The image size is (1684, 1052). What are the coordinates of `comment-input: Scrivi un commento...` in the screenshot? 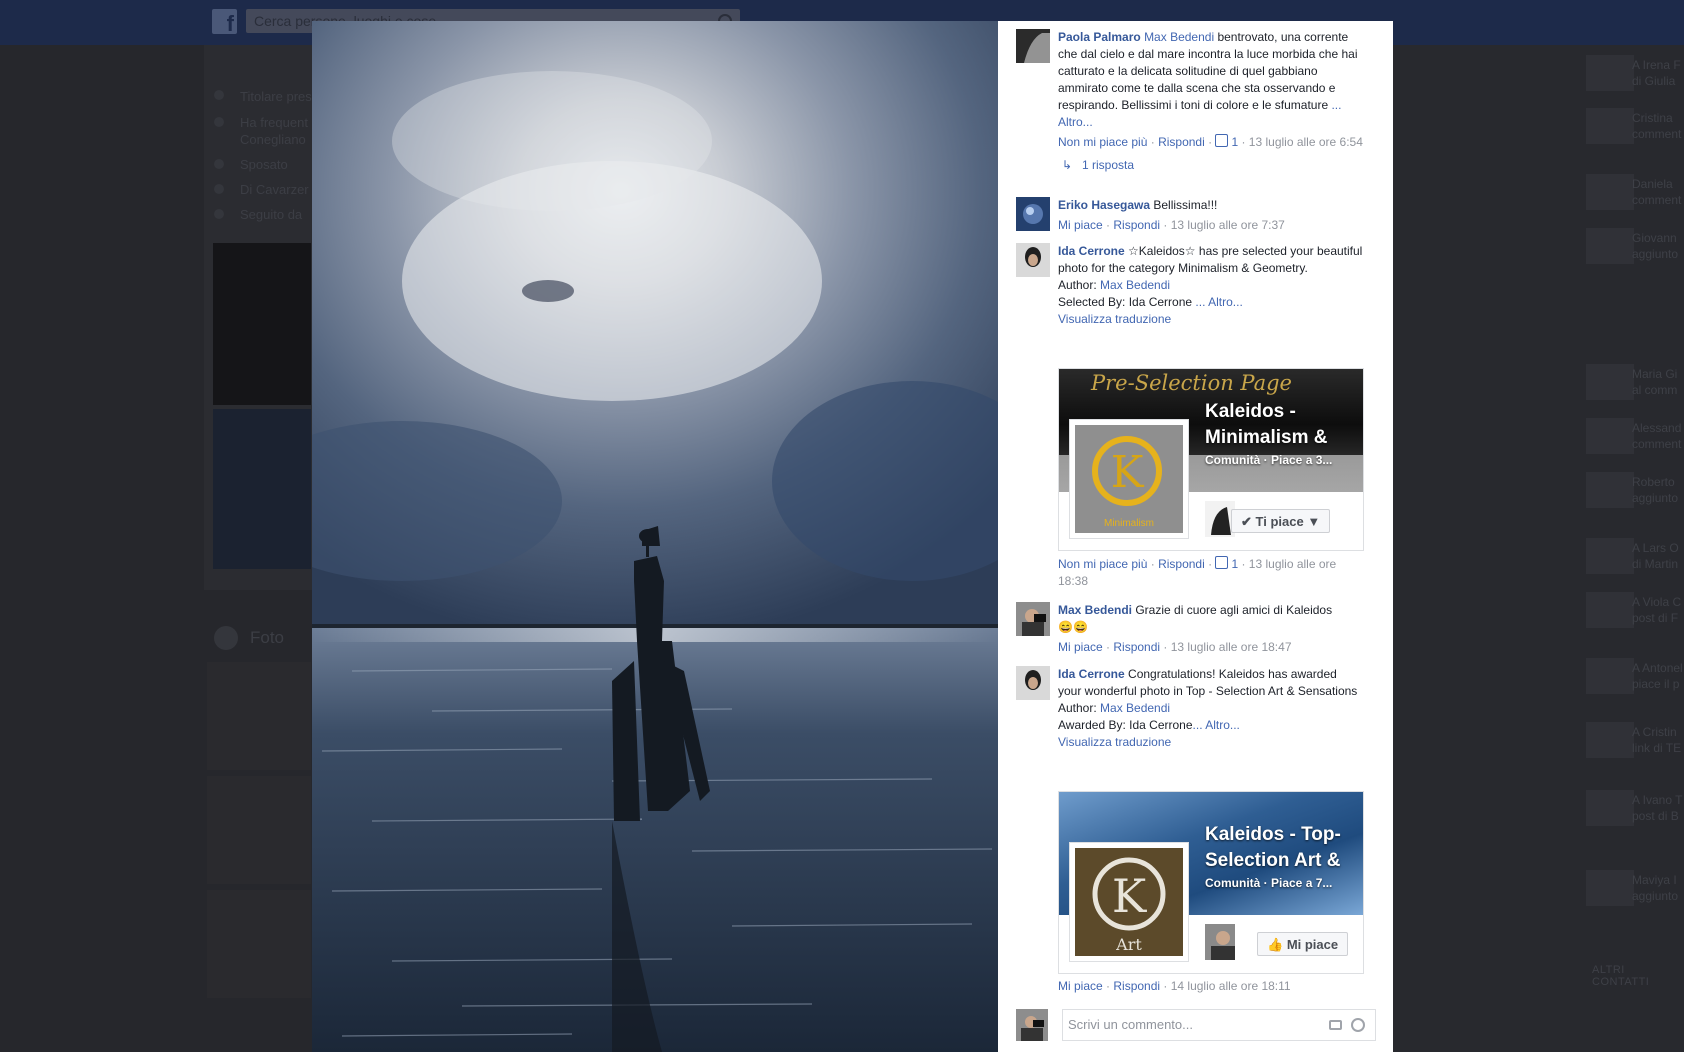 It's located at (1219, 1025).